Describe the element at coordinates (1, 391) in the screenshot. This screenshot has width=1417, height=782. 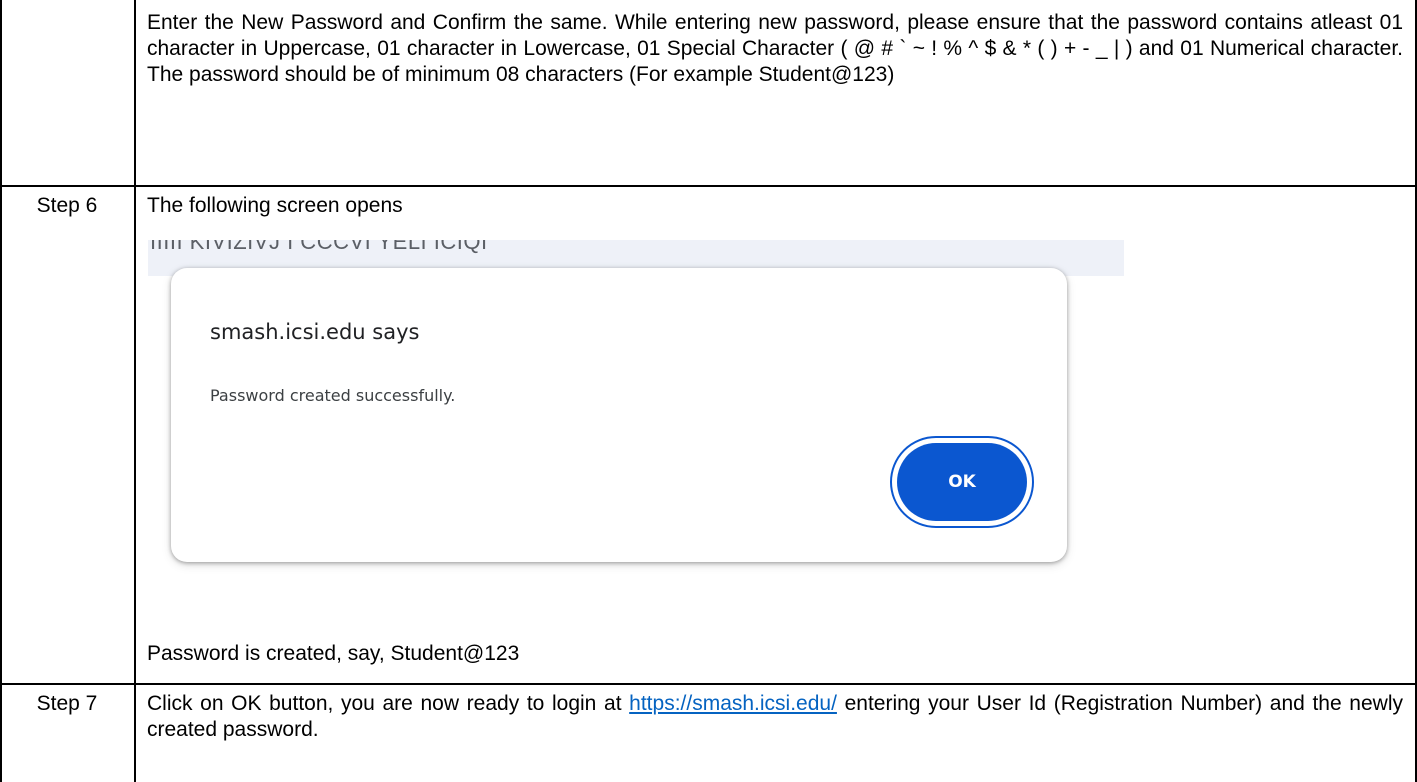
I see `table-left-border` at that location.